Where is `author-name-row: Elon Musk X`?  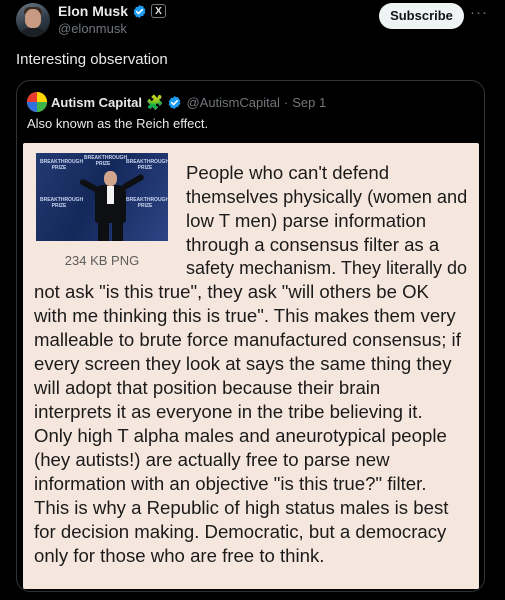
author-name-row: Elon Musk X is located at coordinates (112, 11).